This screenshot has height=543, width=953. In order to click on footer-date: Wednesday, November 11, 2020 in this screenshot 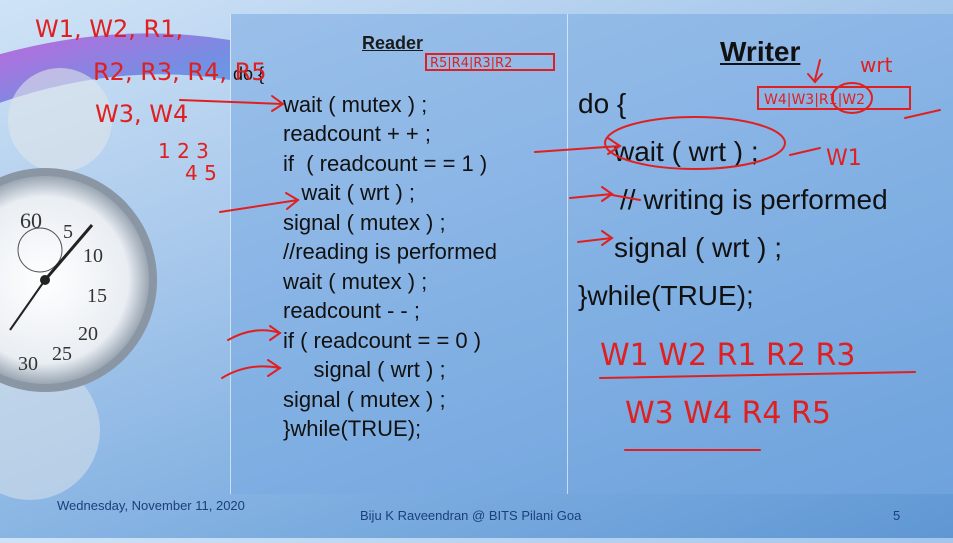, I will do `click(151, 505)`.